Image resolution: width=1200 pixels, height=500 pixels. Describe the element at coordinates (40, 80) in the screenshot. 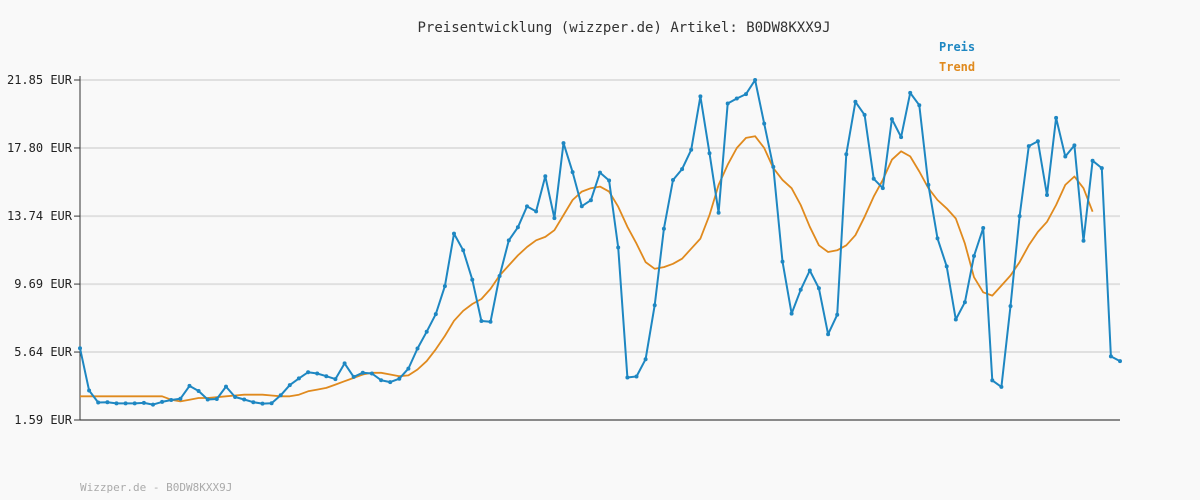

I see `y-tick-label: 21.85 EUR` at that location.